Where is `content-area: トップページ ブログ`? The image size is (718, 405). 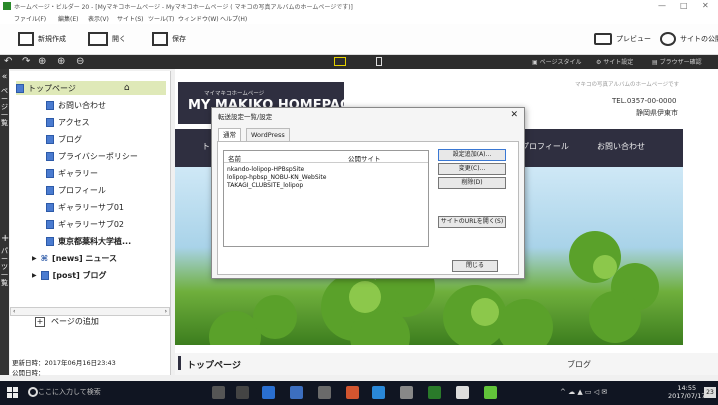 content-area: トップページ ブログ is located at coordinates (446, 364).